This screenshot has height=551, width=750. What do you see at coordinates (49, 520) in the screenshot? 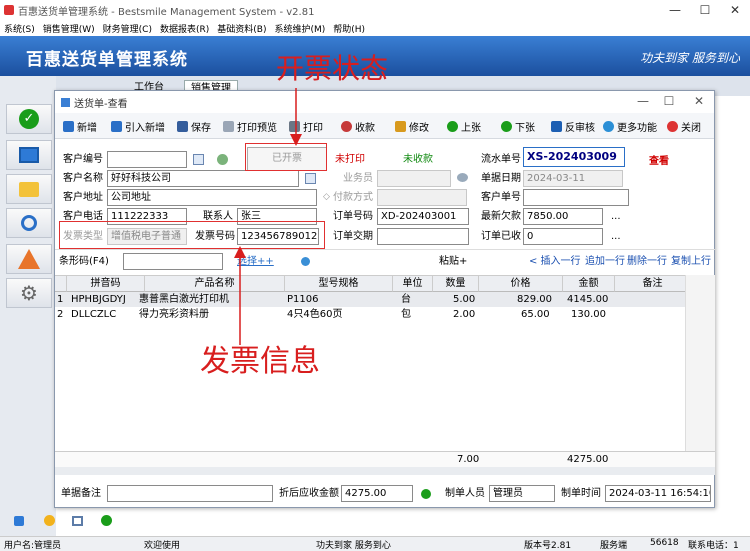
I see `info-icon` at bounding box center [49, 520].